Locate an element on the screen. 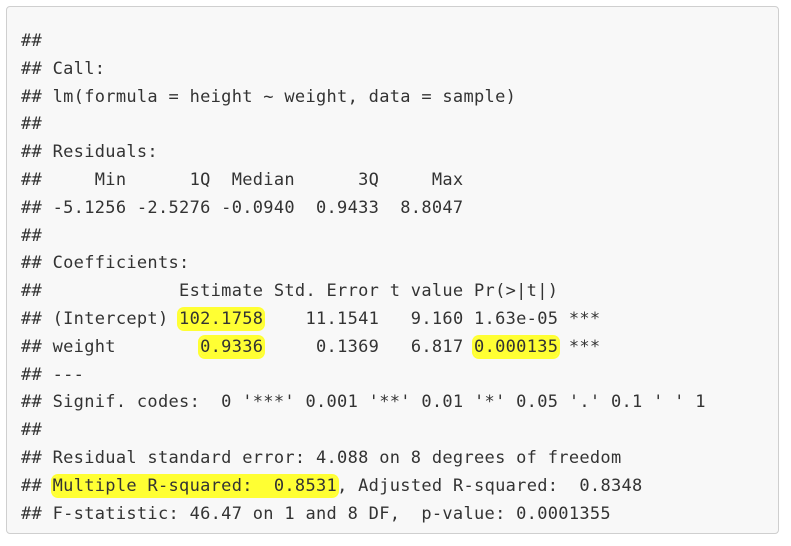  line-text: --- is located at coordinates (63, 374).